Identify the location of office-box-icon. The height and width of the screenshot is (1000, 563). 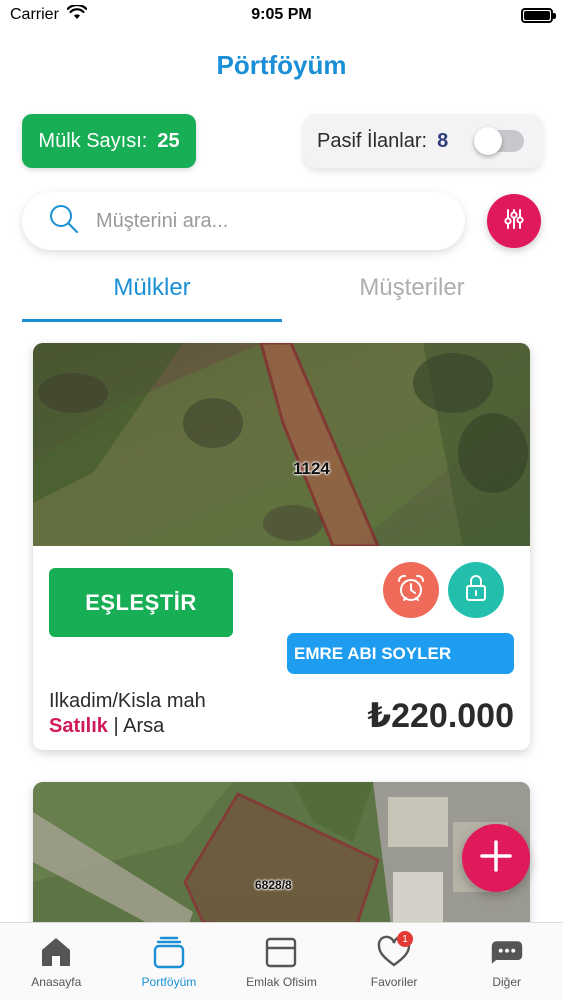
(281, 952).